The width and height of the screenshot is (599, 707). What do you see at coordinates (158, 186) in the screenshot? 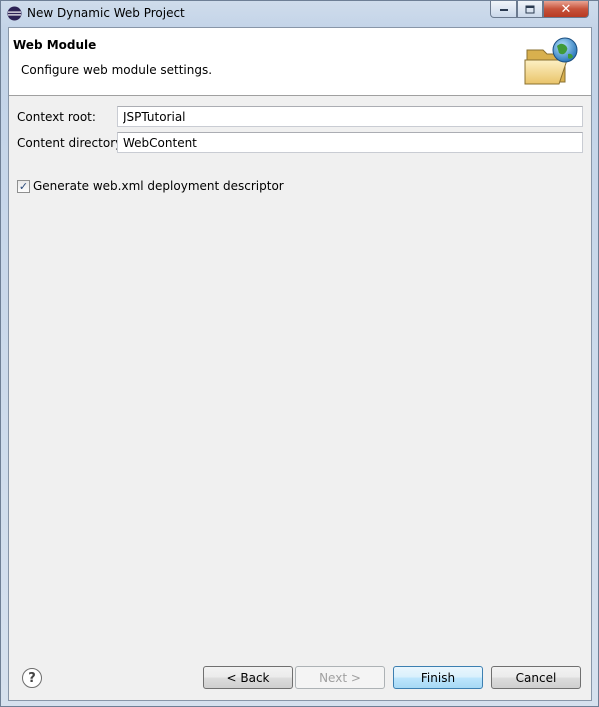
I see `generate-descriptor-label: Generate web.xml deployment descriptor` at bounding box center [158, 186].